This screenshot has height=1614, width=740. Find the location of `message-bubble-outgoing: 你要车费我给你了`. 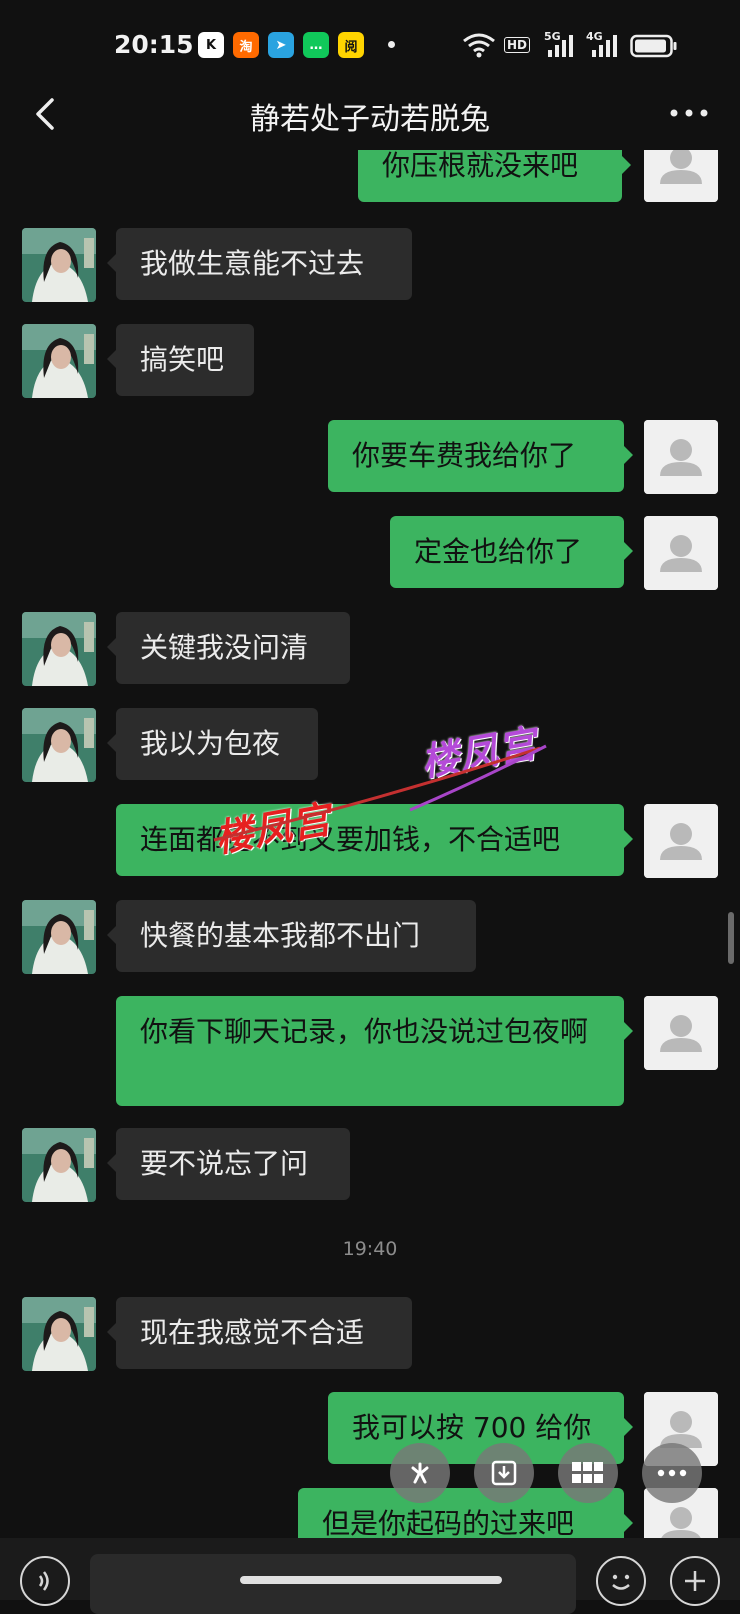

message-bubble-outgoing: 你要车费我给你了 is located at coordinates (480, 456).